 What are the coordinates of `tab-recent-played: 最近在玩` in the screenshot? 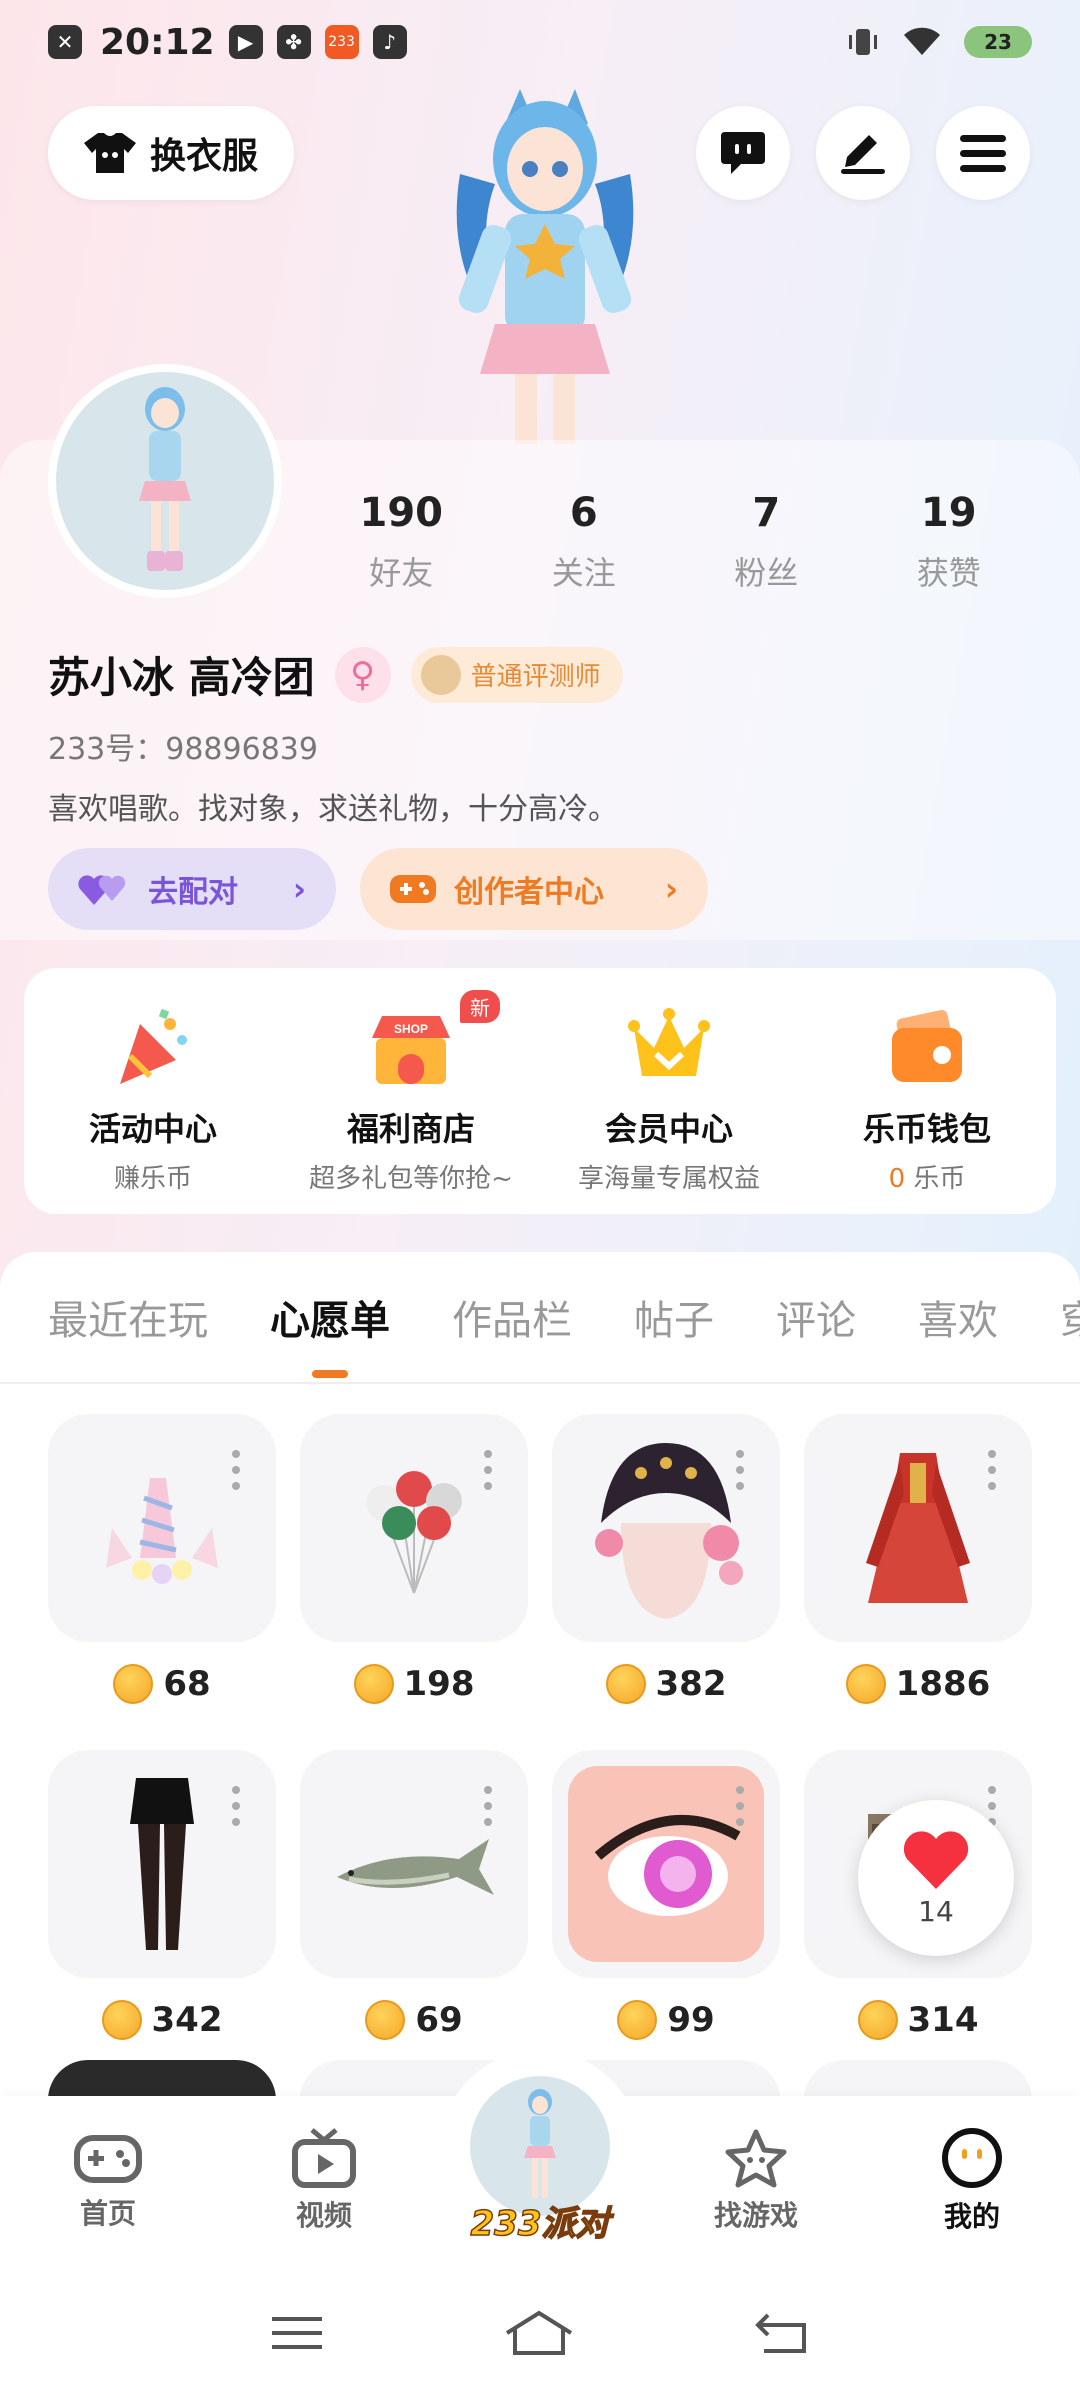 It's located at (128, 1317).